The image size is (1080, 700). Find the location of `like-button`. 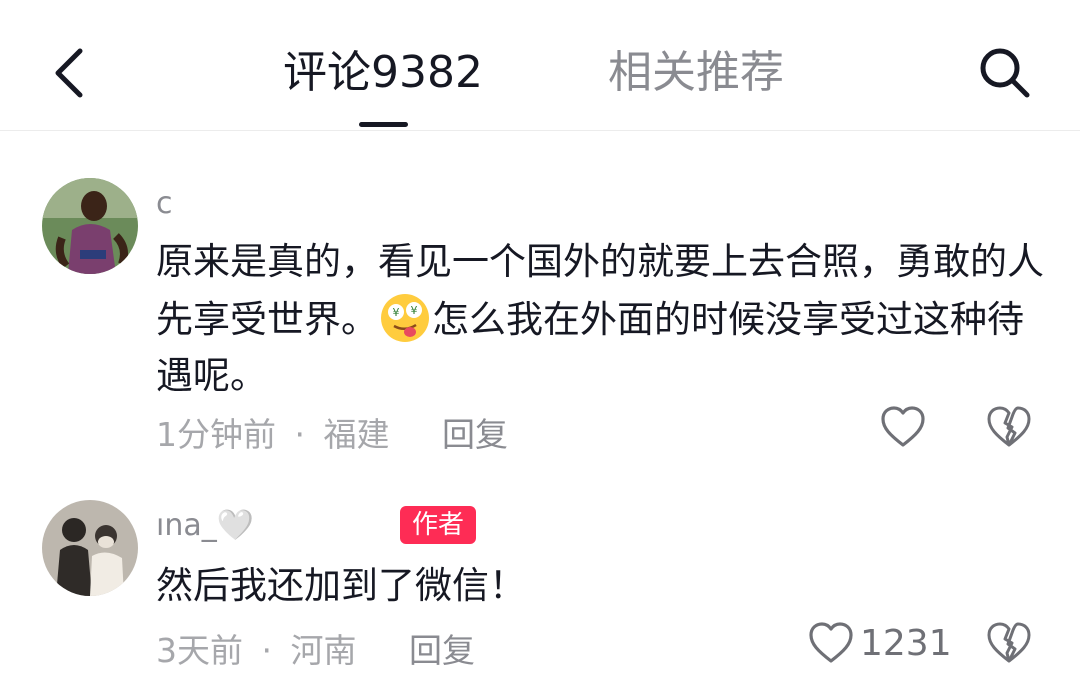

like-button is located at coordinates (906, 427).